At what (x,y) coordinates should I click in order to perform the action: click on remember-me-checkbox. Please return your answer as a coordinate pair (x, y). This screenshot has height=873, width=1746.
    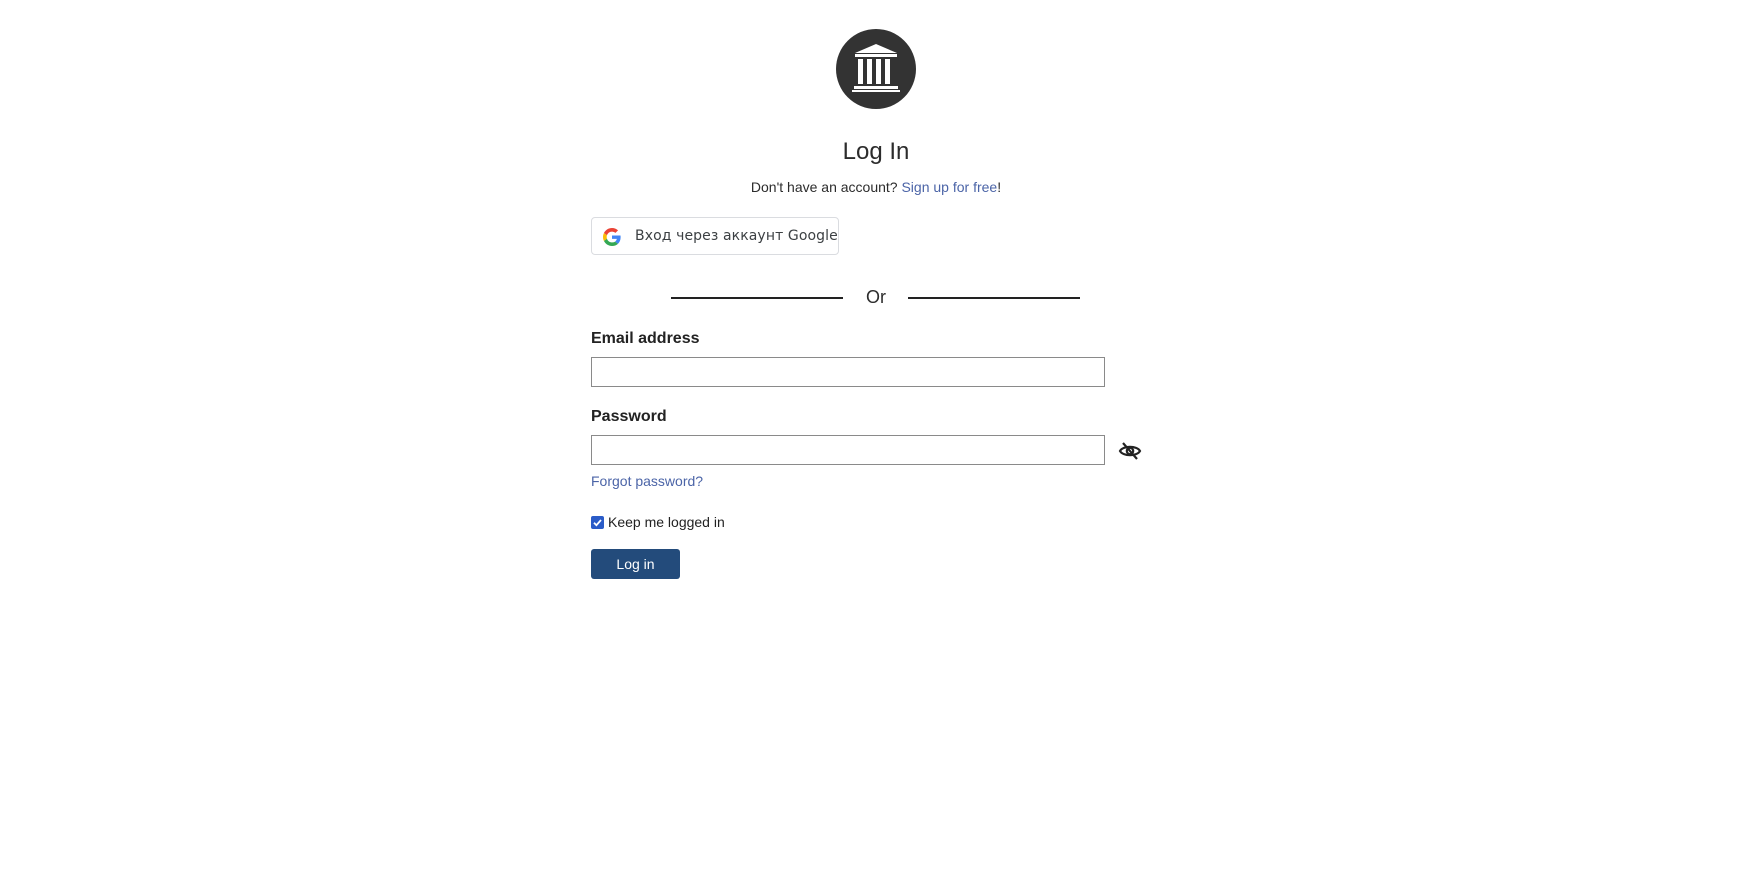
    Looking at the image, I should click on (597, 522).